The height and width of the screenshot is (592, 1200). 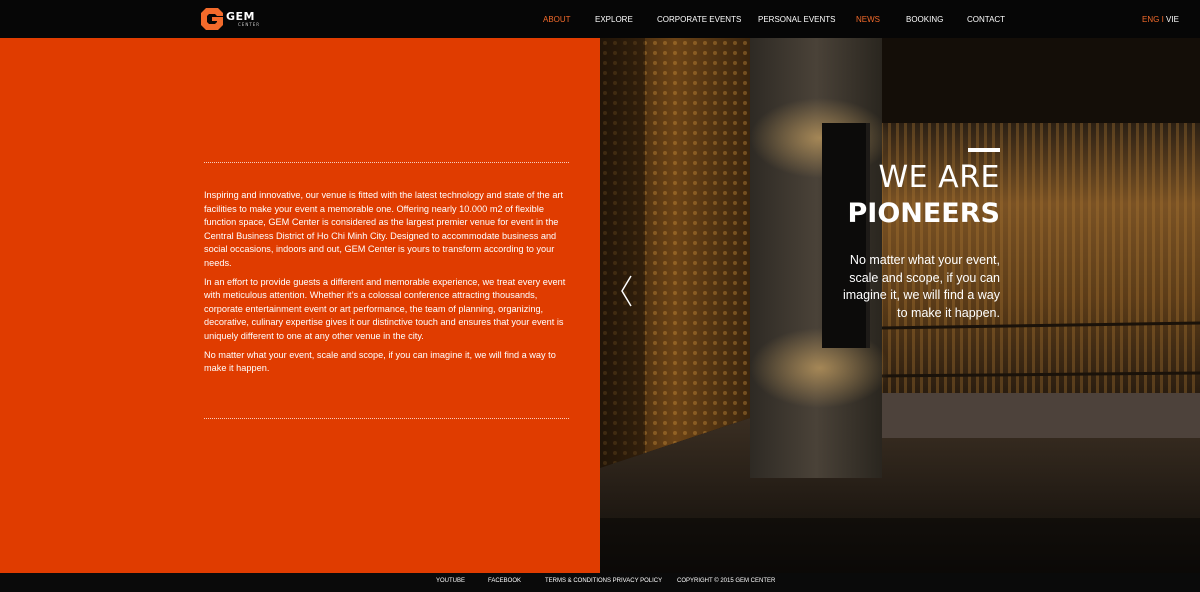 What do you see at coordinates (450, 581) in the screenshot?
I see `footer-youtube-link: YOUTUBE` at bounding box center [450, 581].